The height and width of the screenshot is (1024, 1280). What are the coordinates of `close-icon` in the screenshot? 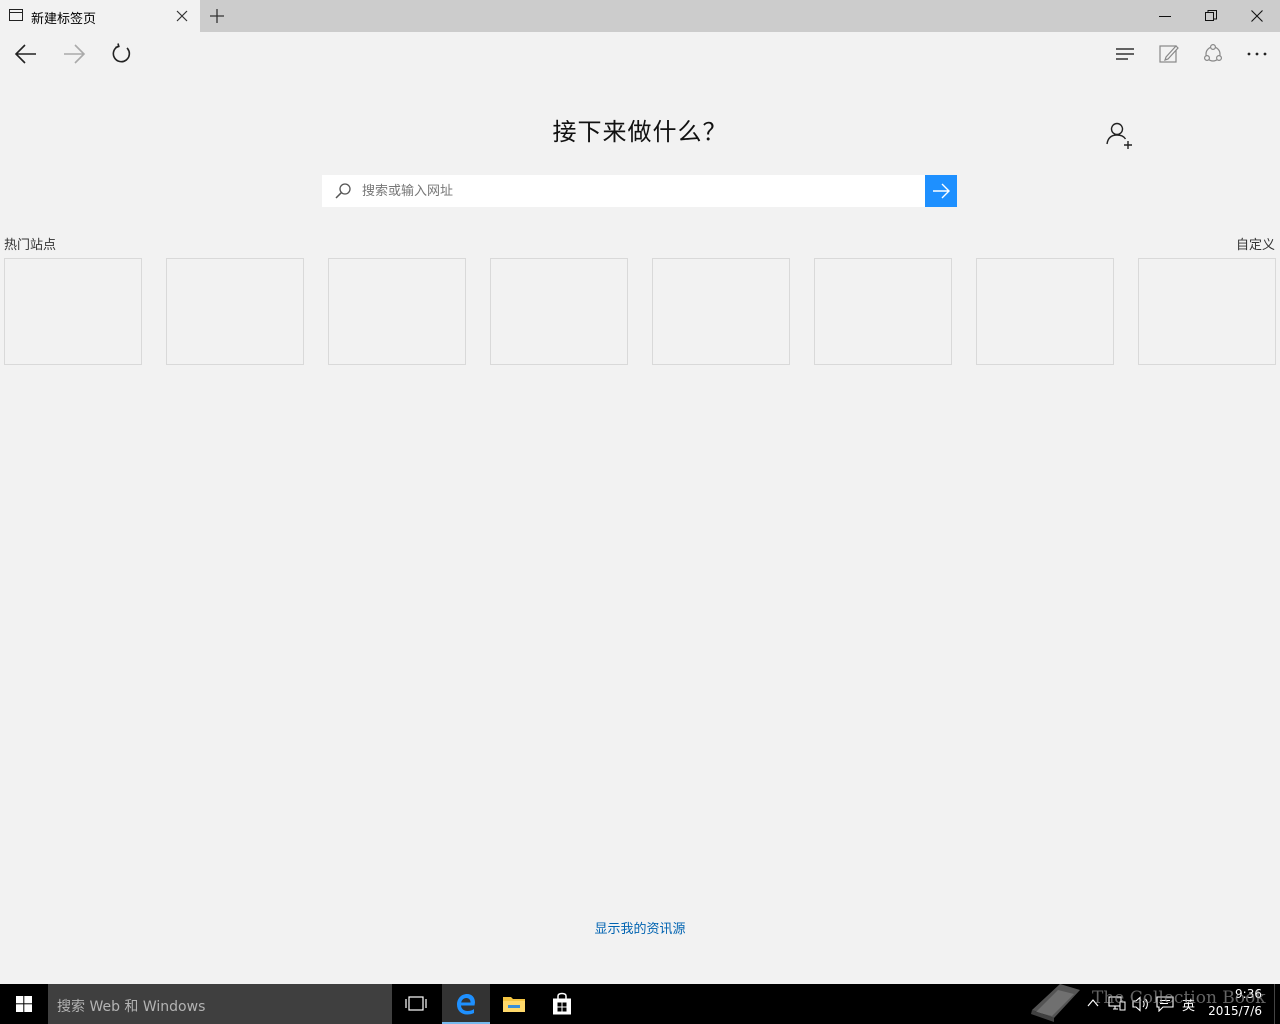 It's located at (1257, 16).